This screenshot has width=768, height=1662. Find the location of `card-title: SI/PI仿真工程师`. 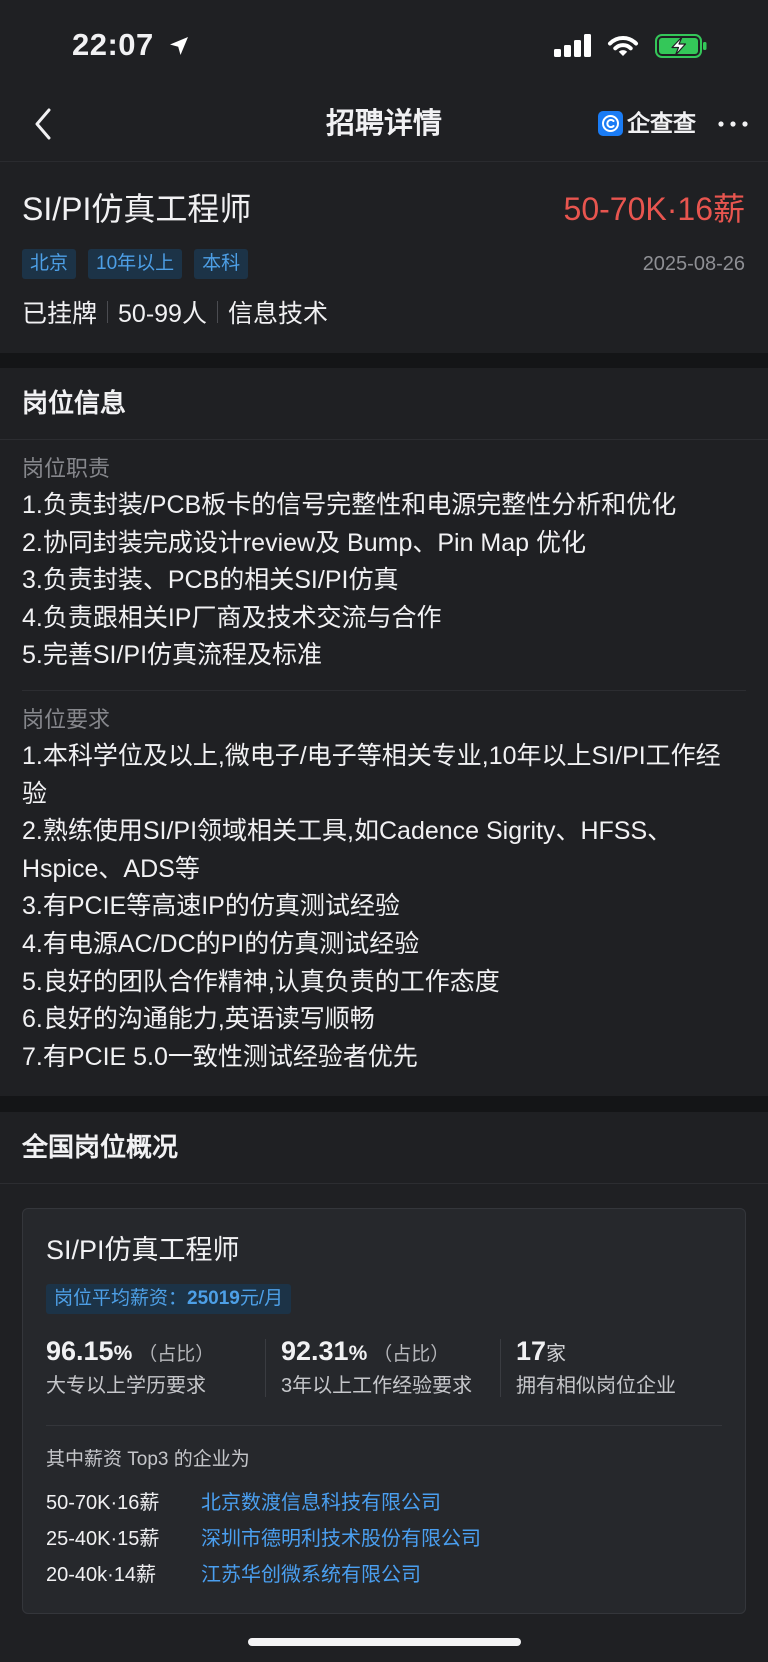

card-title: SI/PI仿真工程师 is located at coordinates (143, 1250).